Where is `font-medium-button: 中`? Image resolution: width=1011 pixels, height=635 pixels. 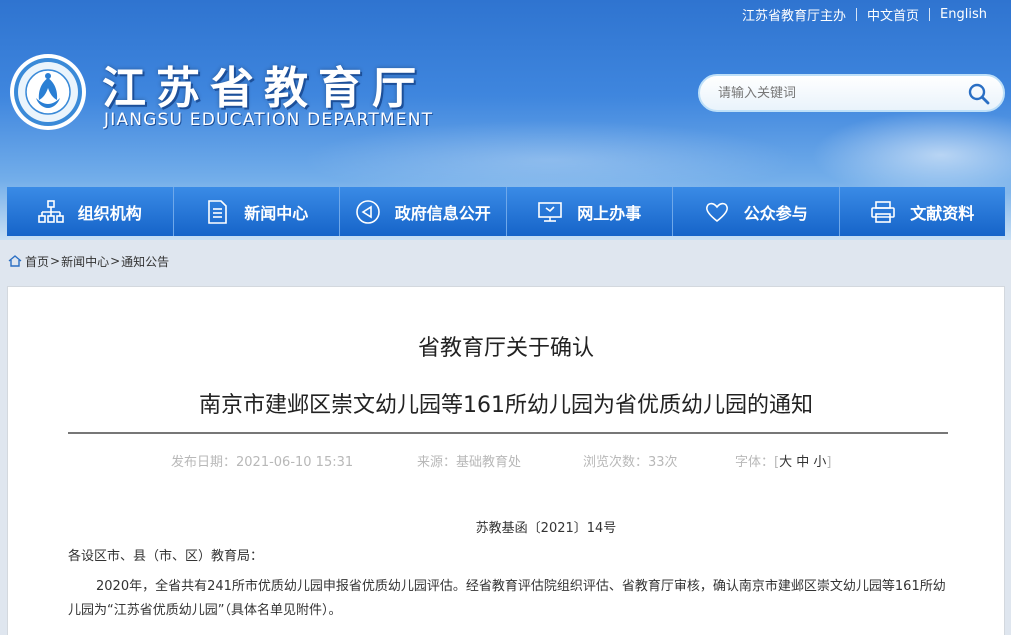 font-medium-button: 中 is located at coordinates (802, 462).